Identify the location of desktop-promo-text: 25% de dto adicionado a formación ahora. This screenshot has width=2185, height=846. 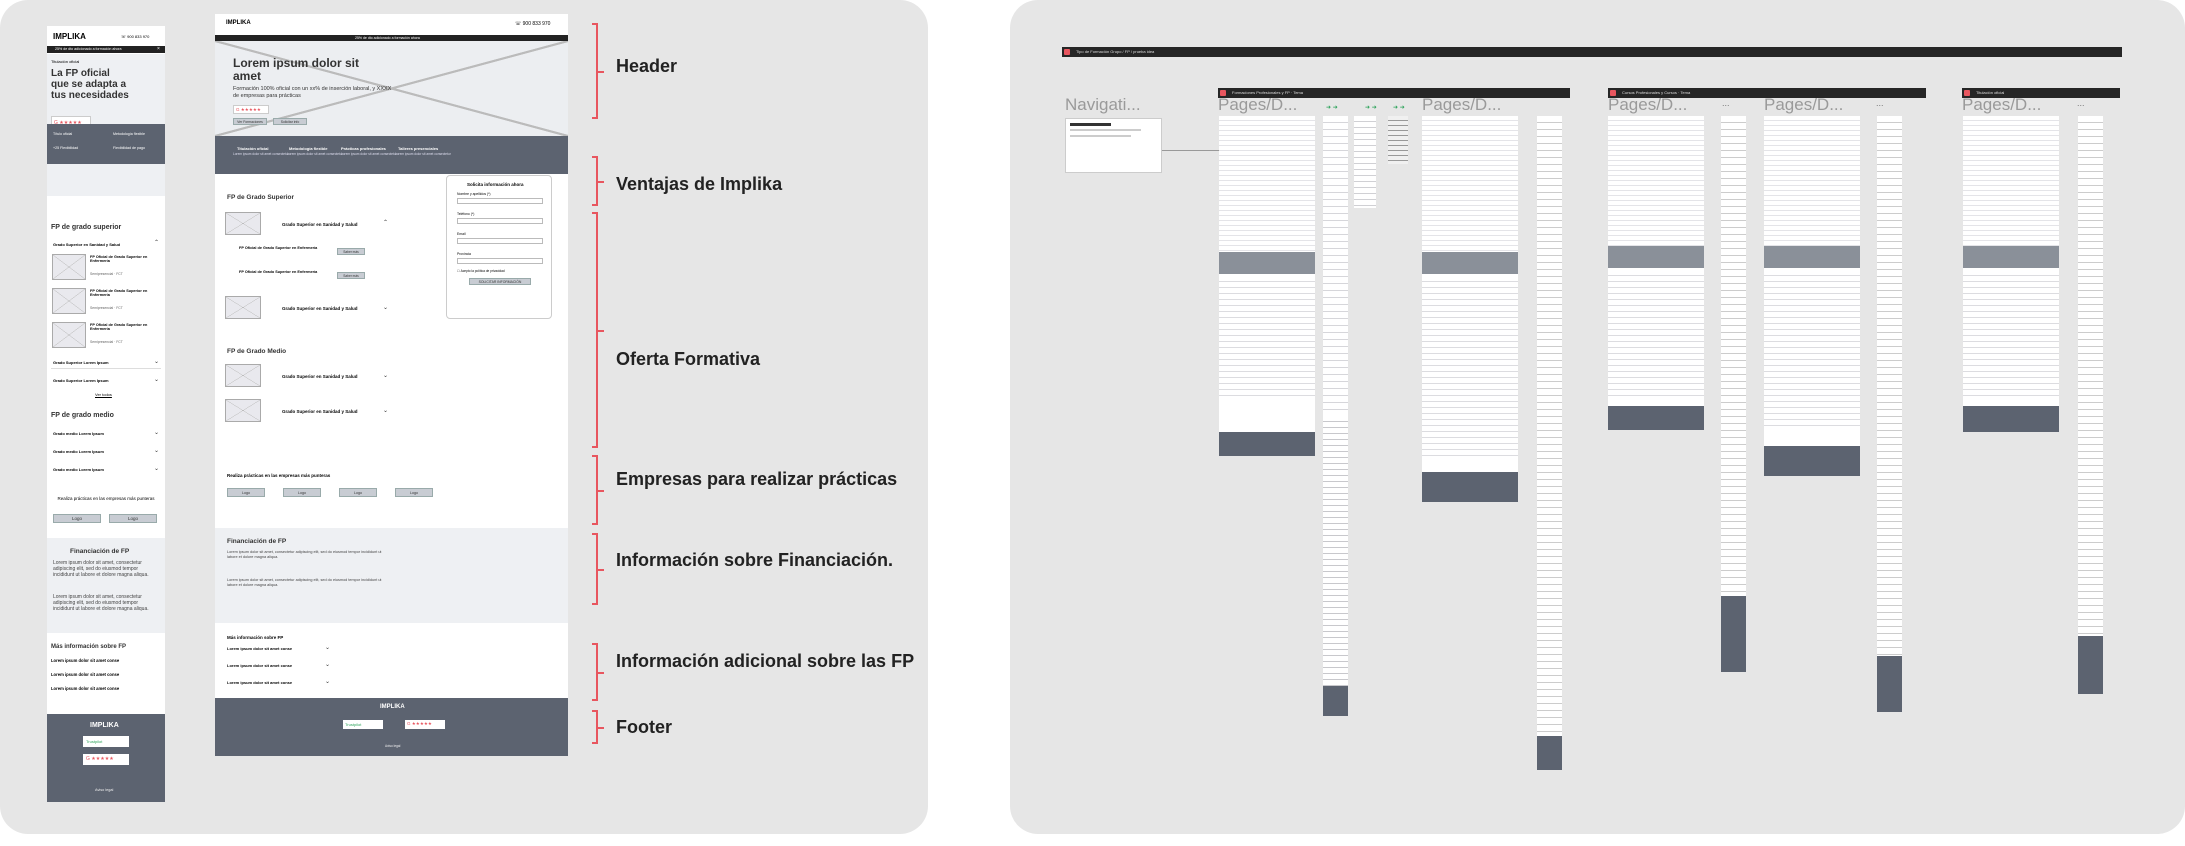
(387, 38).